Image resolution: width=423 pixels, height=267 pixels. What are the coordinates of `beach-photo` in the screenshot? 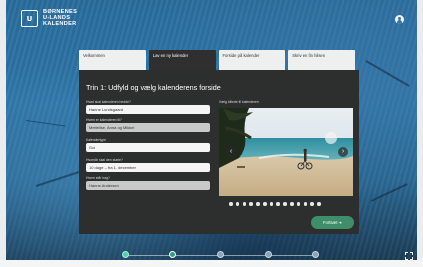 It's located at (286, 152).